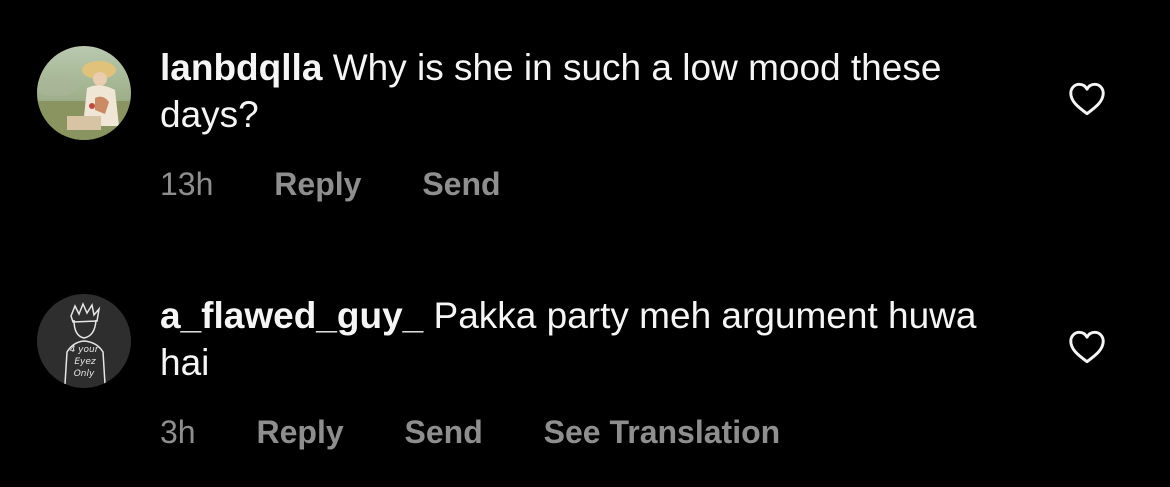 The height and width of the screenshot is (487, 1170). What do you see at coordinates (291, 315) in the screenshot?
I see `comment-username: a_flawed_guy_` at bounding box center [291, 315].